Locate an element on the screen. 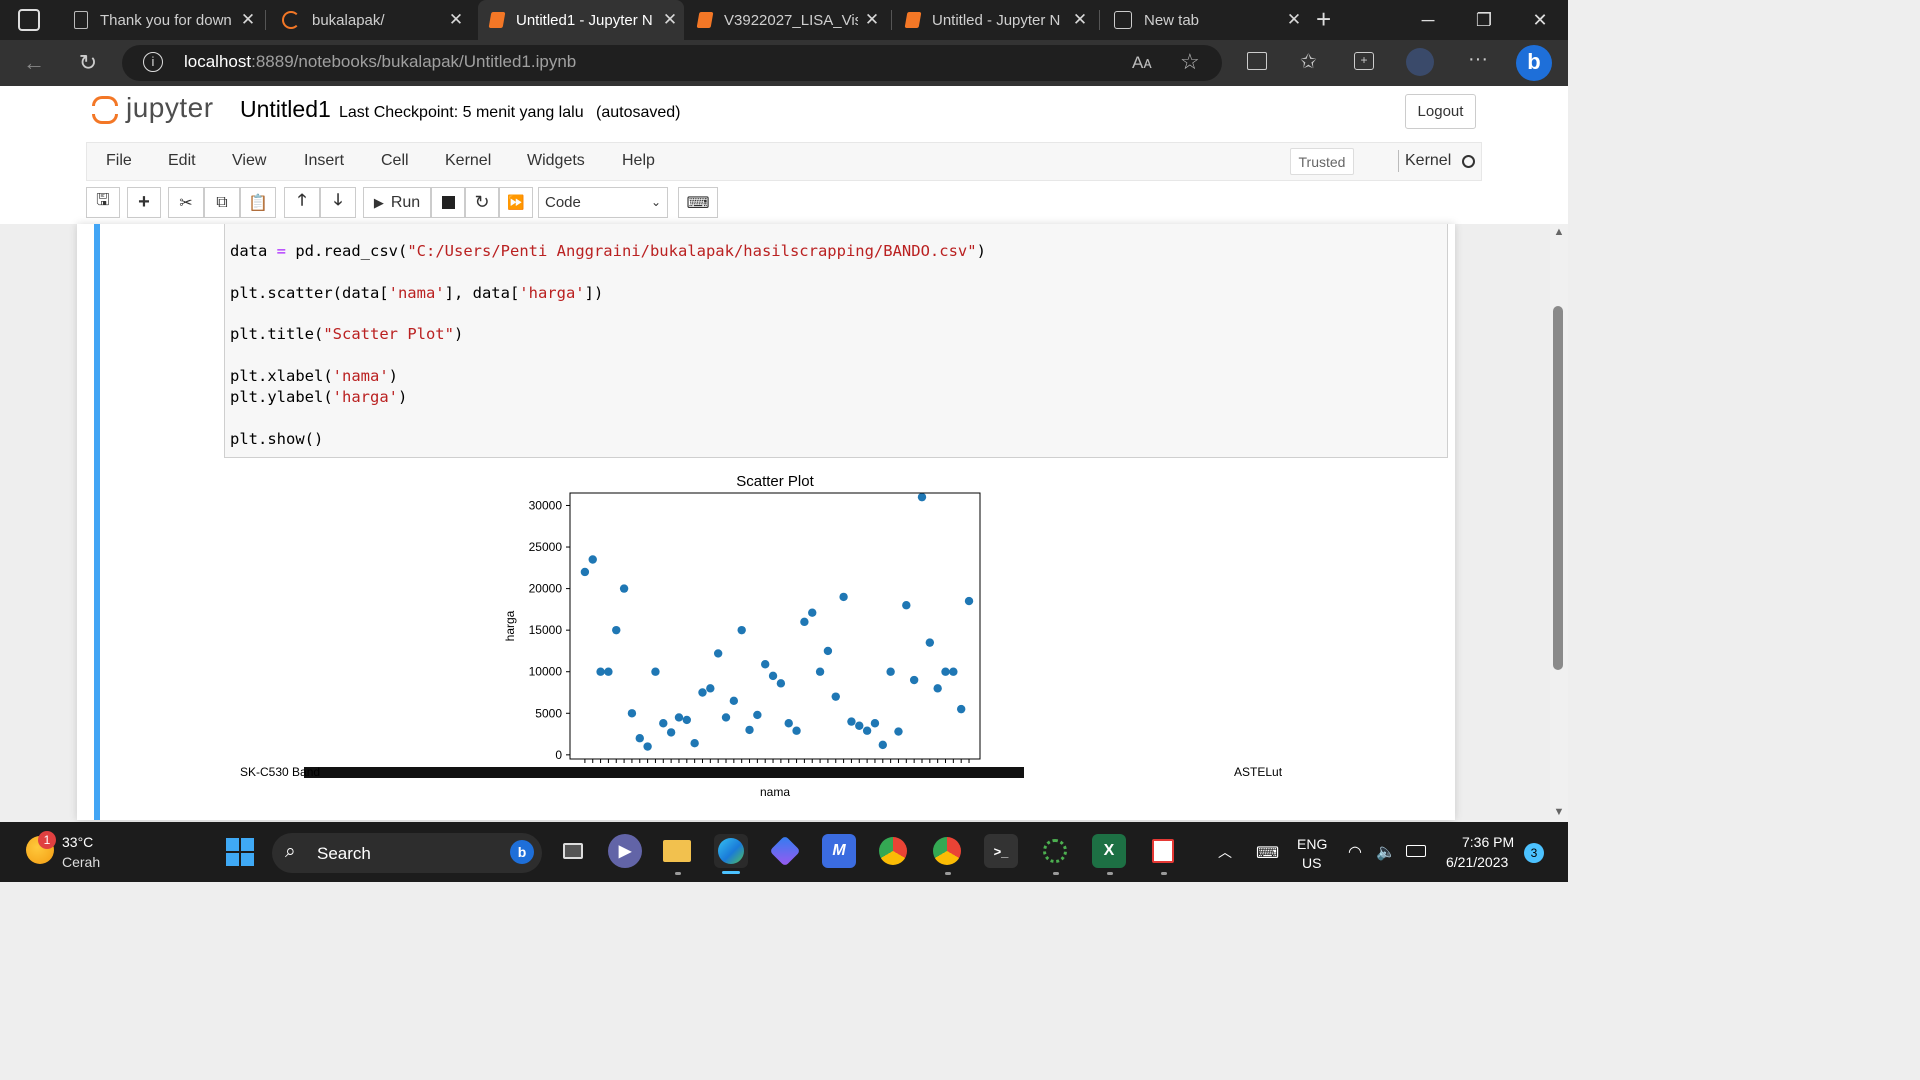 This screenshot has height=1080, width=1920. chrome-profile-icon is located at coordinates (947, 851).